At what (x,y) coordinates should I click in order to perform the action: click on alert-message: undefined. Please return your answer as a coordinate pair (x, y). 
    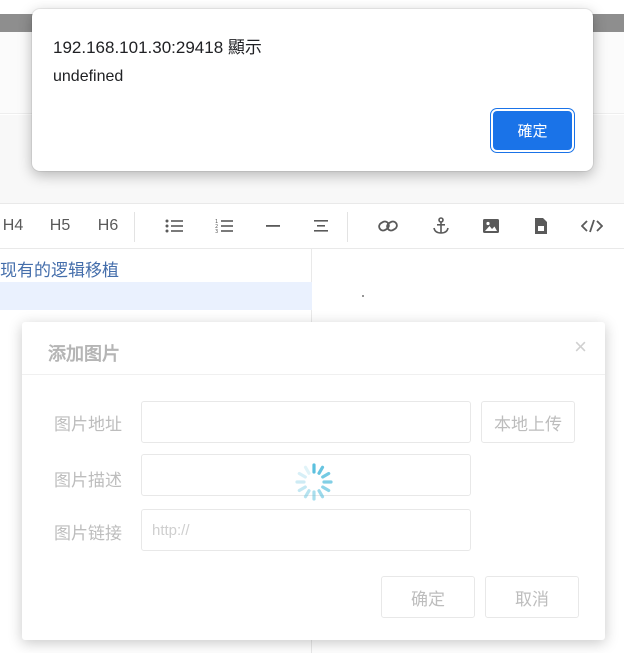
    Looking at the image, I should click on (88, 76).